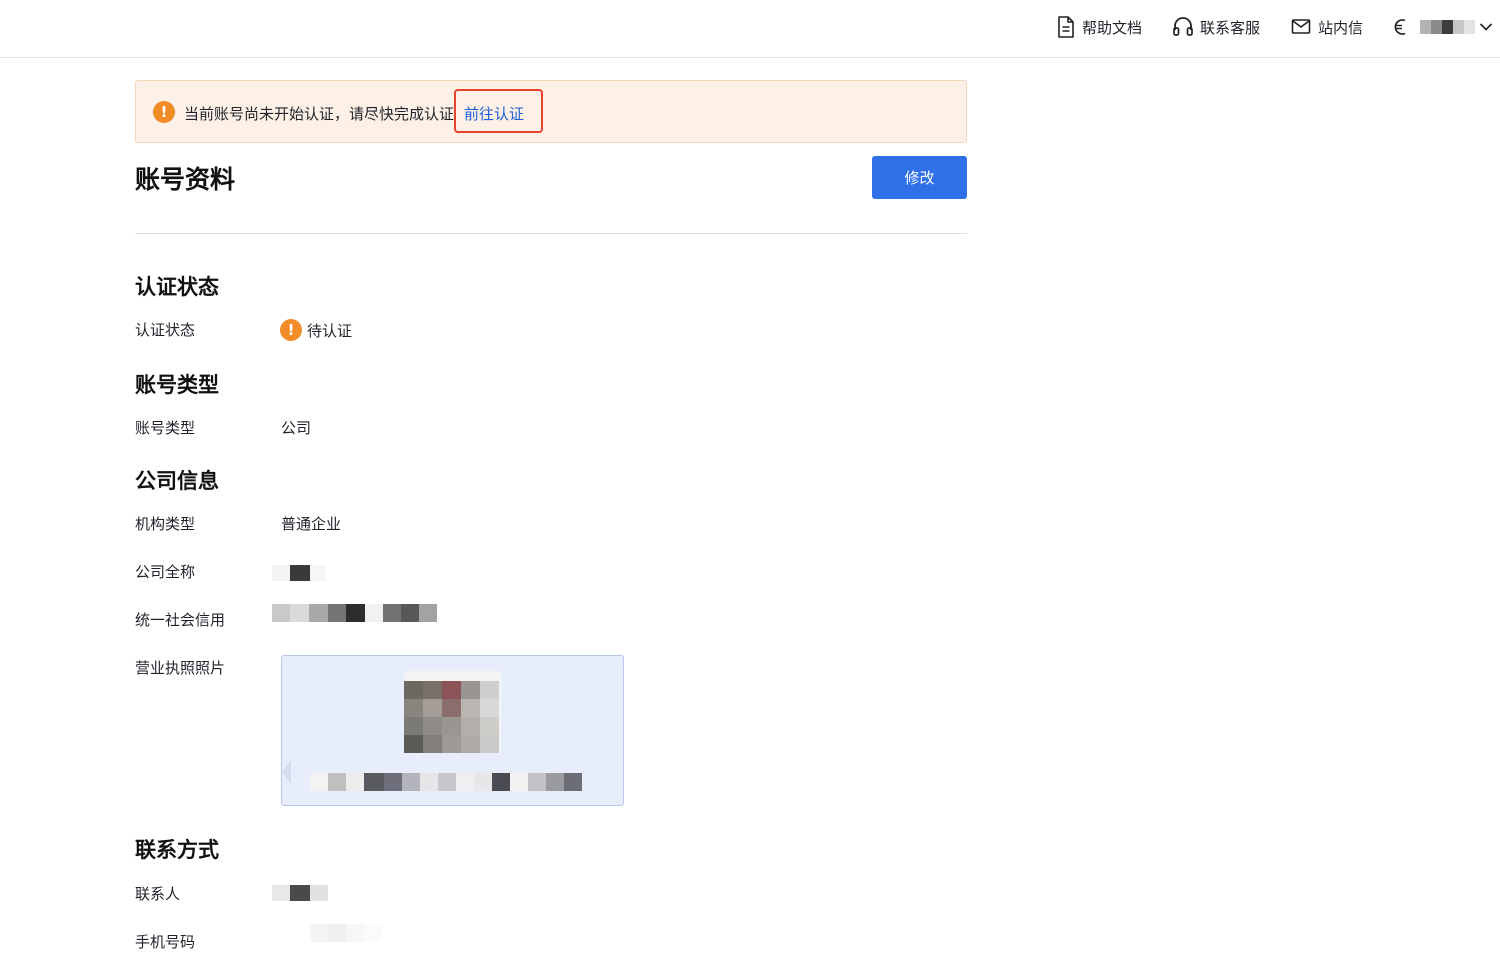 The height and width of the screenshot is (964, 1500). What do you see at coordinates (346, 933) in the screenshot?
I see `phone-redacted` at bounding box center [346, 933].